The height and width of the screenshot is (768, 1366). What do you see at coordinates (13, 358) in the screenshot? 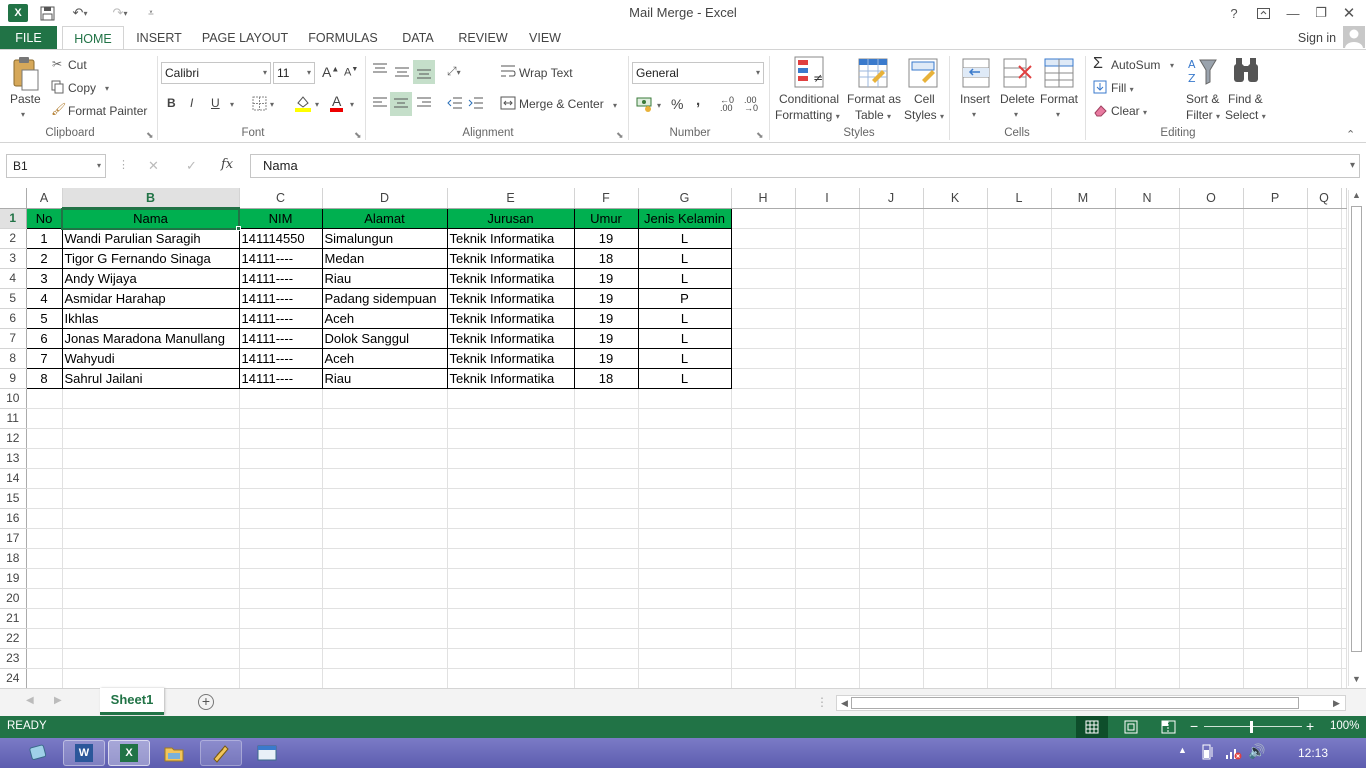
I see `row-header: 8` at bounding box center [13, 358].